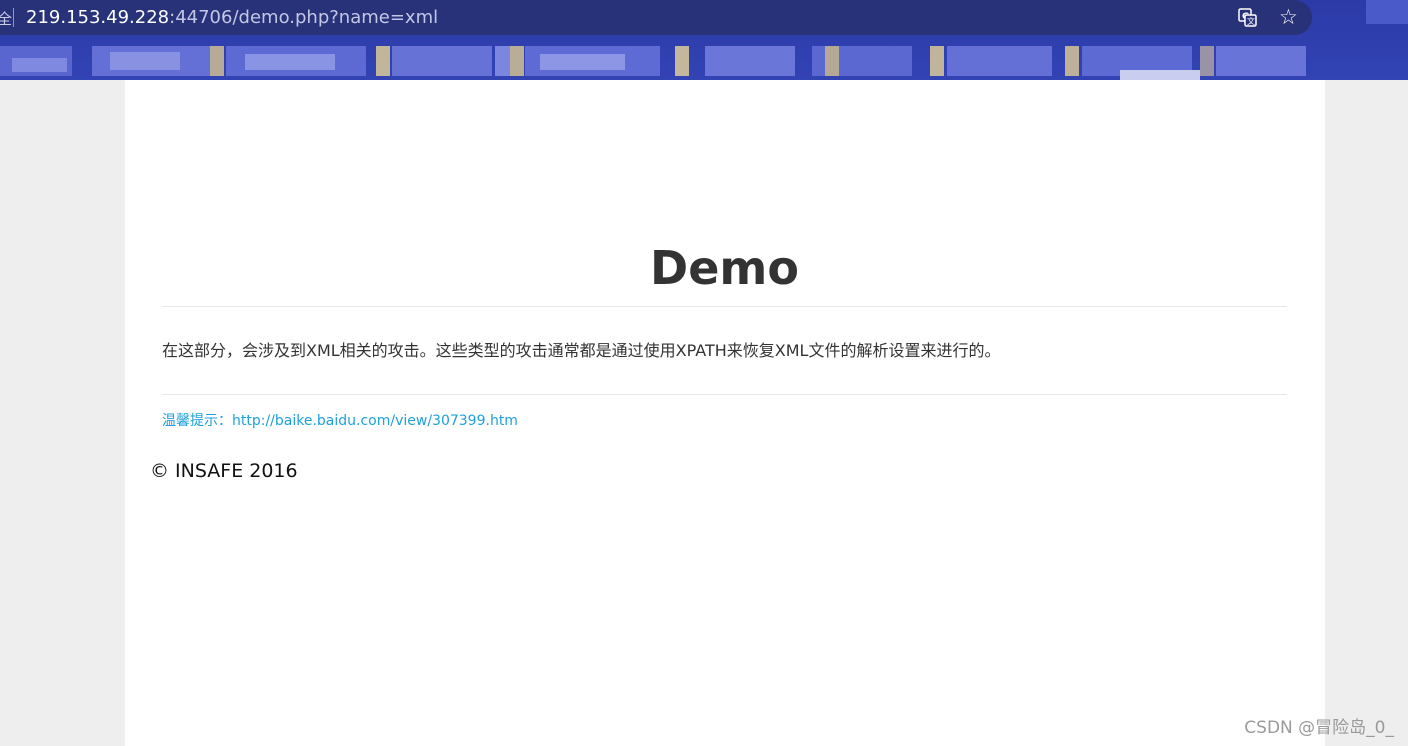 The image size is (1408, 746). What do you see at coordinates (304, 17) in the screenshot?
I see `url-path: :44706/demo.php?name=xml` at bounding box center [304, 17].